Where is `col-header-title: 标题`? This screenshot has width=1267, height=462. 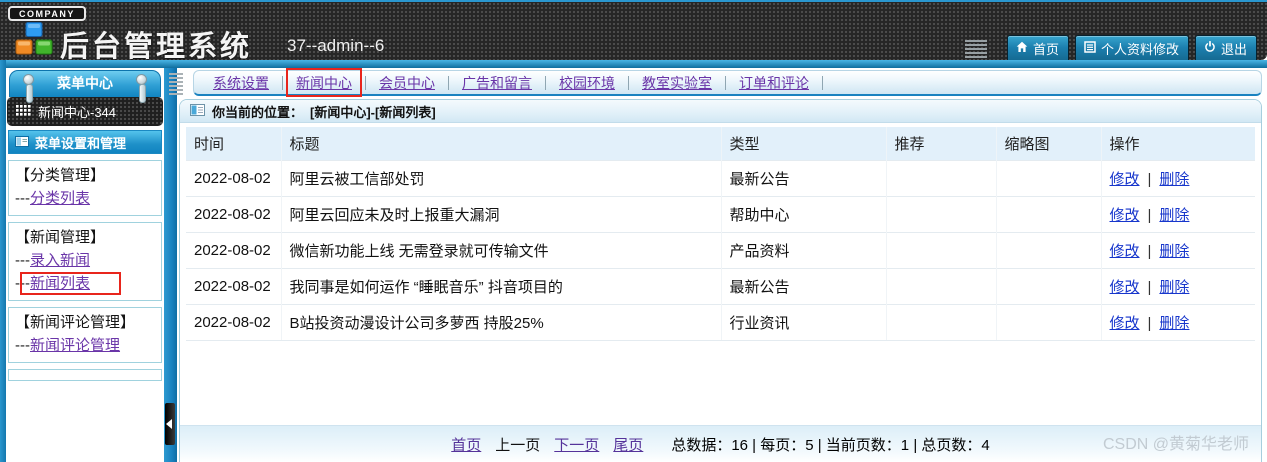
col-header-title: 标题 is located at coordinates (501, 144).